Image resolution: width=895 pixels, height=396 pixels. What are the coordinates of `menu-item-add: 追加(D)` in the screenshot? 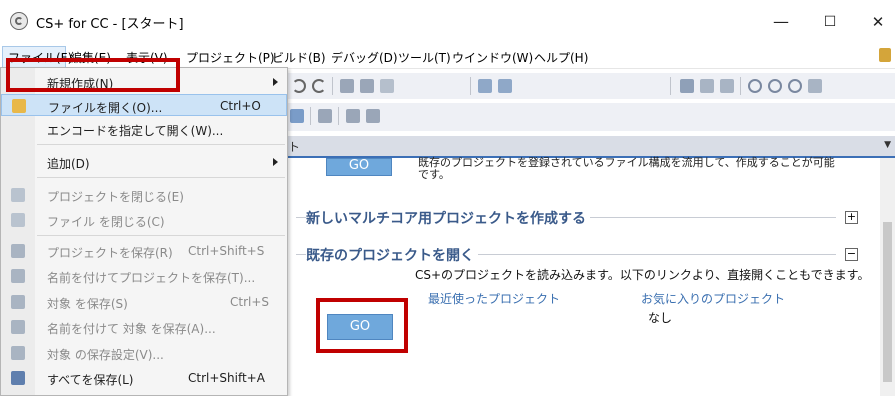 It's located at (144, 162).